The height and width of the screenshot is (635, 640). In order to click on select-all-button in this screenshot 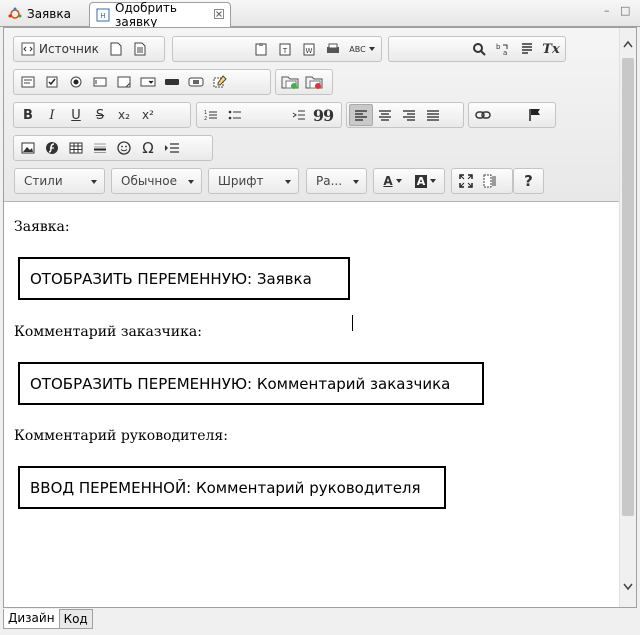, I will do `click(527, 49)`.